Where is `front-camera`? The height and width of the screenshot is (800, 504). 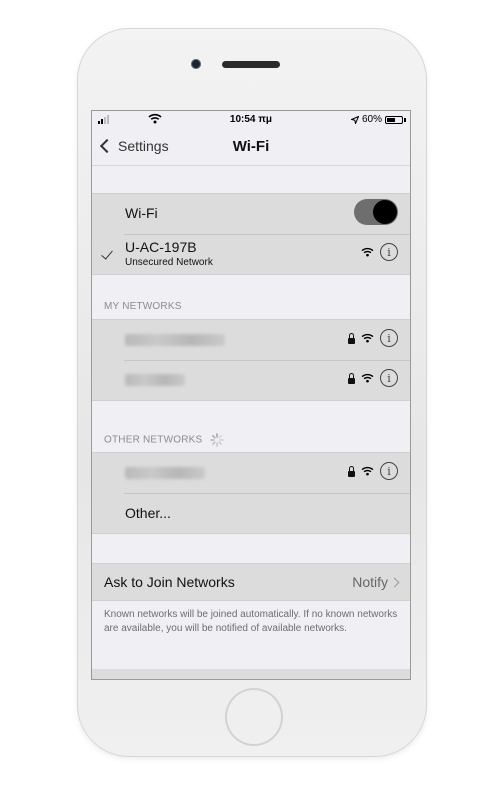
front-camera is located at coordinates (196, 64).